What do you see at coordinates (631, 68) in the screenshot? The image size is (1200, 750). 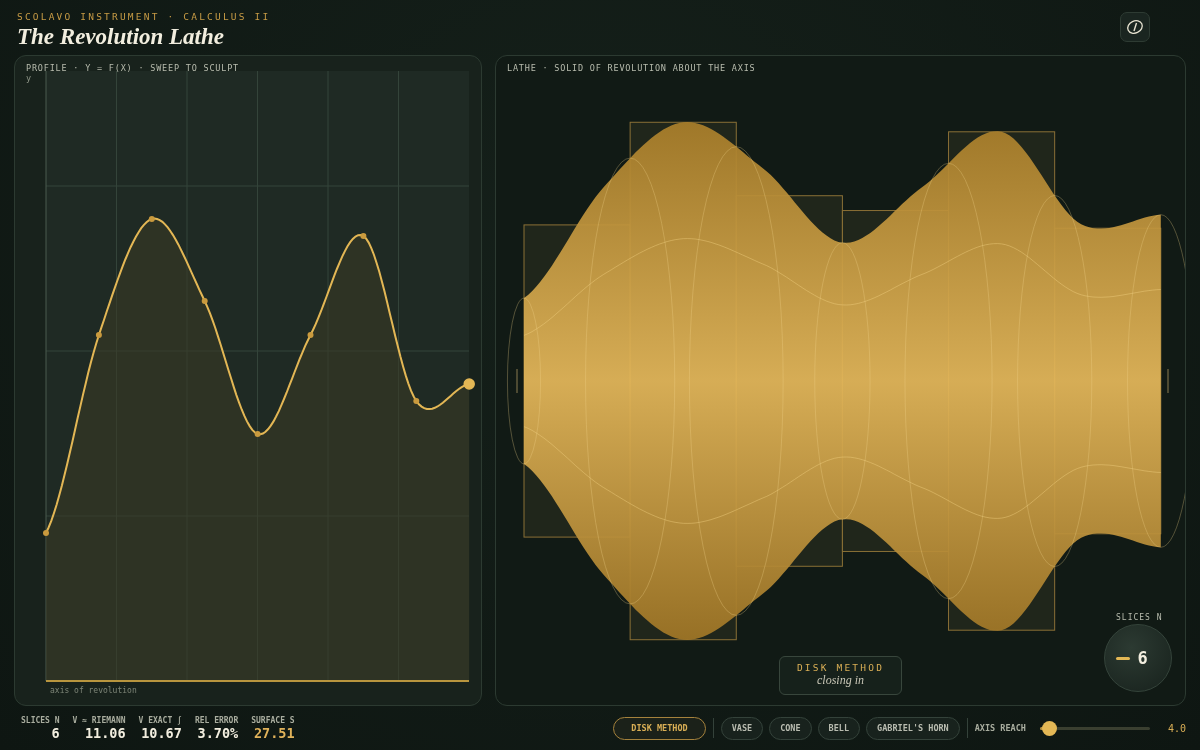 I see `panel-title: LATHE · SOLID OF REVOLUTION ABOUT THE AXIS` at bounding box center [631, 68].